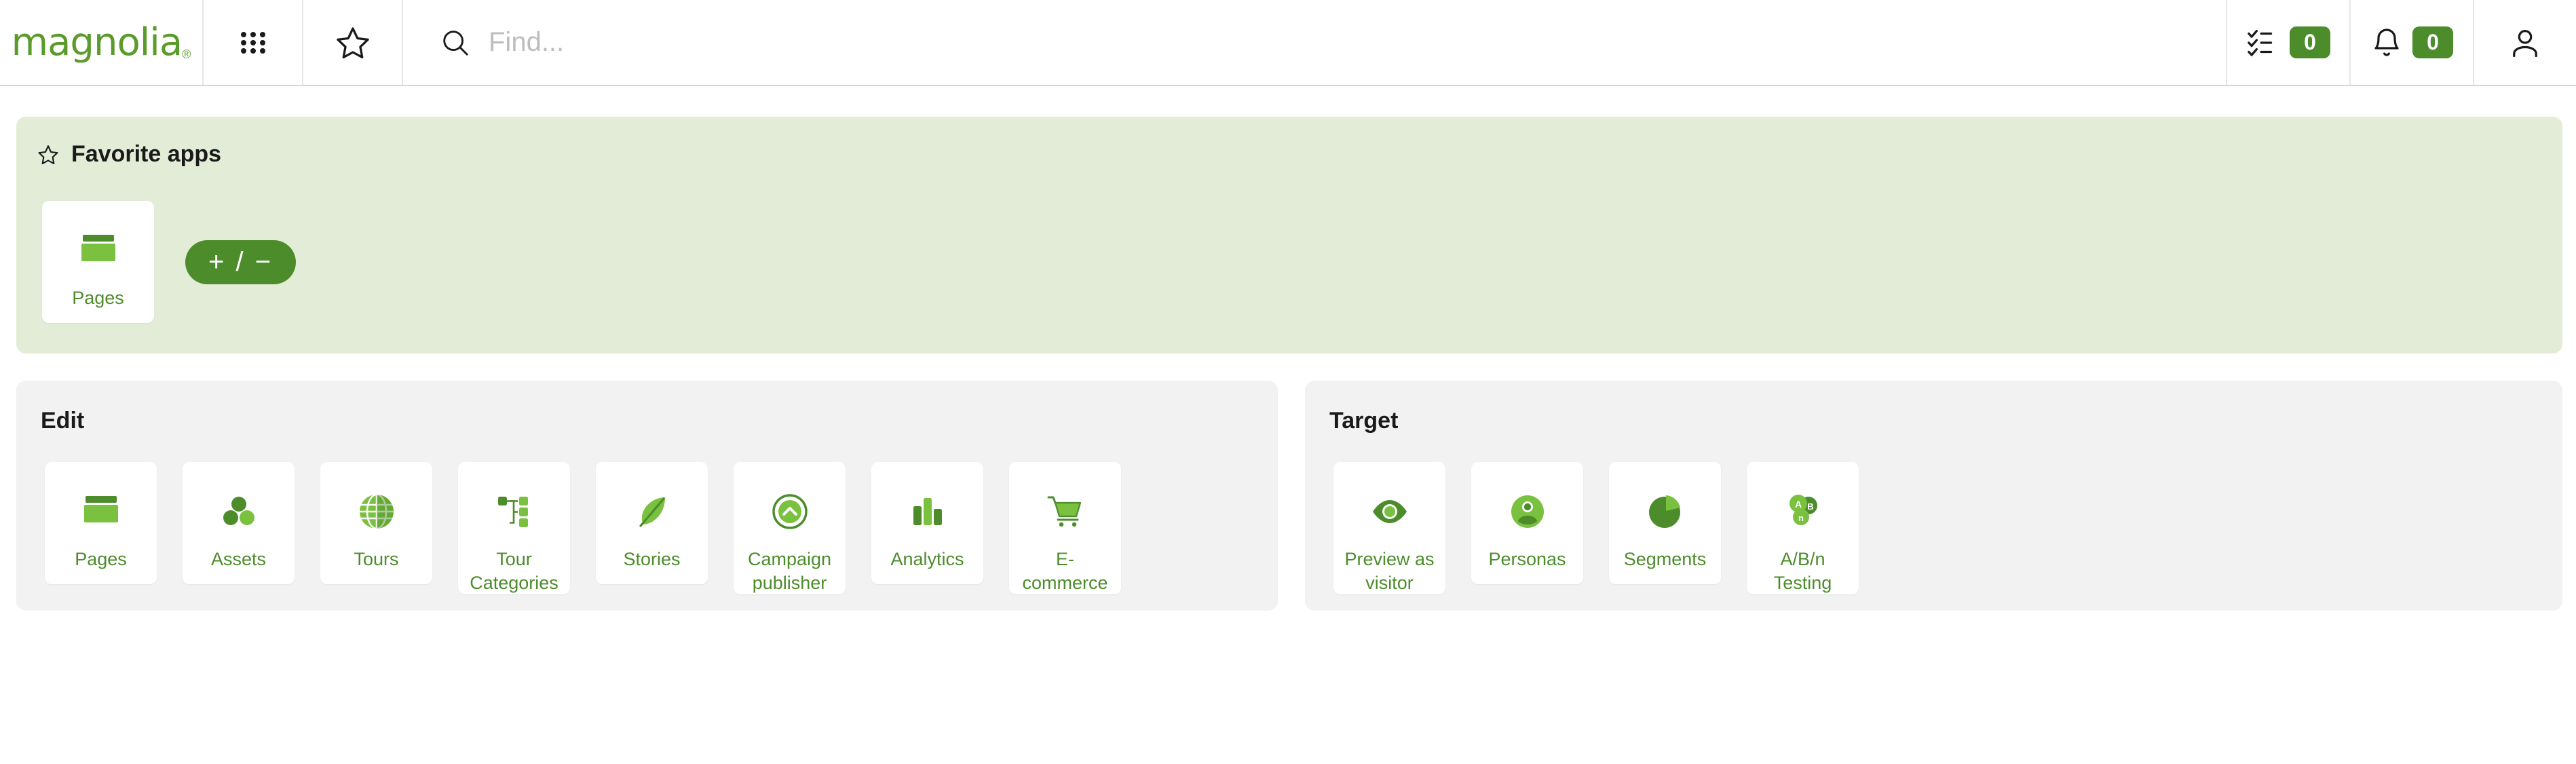 Image resolution: width=2576 pixels, height=764 pixels. I want to click on favorite-apps-title-text: Favorite apps, so click(146, 154).